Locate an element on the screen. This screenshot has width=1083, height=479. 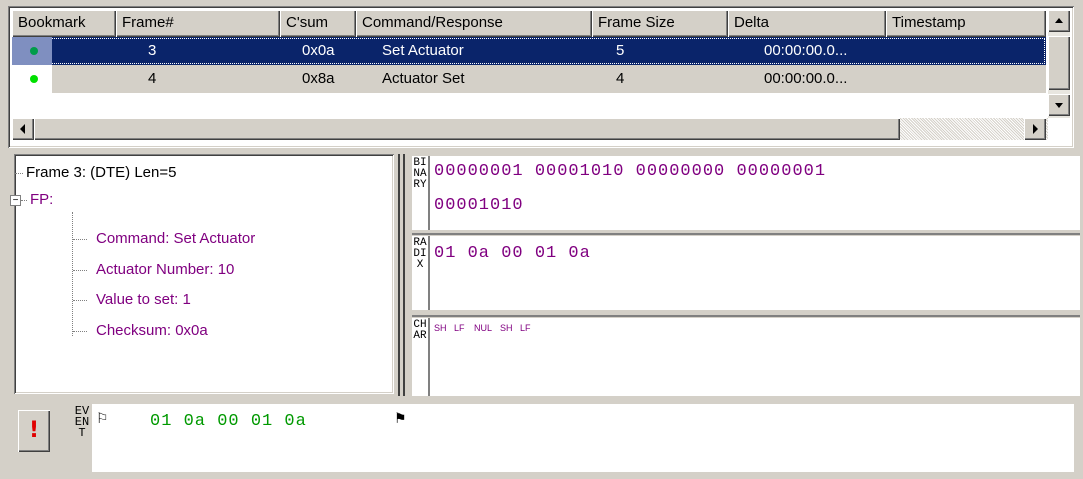
radix-pane: RADIX 01 0a 00 01 0a is located at coordinates (746, 271).